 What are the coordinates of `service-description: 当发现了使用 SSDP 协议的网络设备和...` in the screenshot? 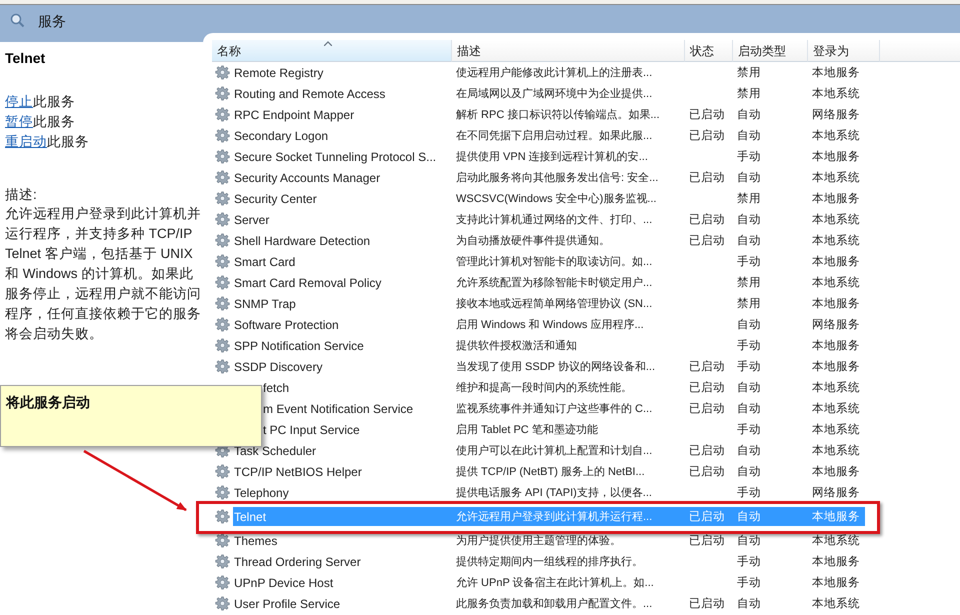 It's located at (556, 367).